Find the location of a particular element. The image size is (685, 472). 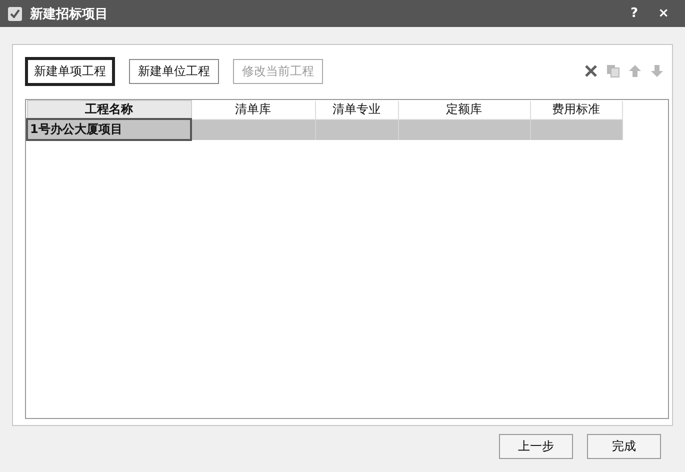

app-logo-icon is located at coordinates (15, 13).